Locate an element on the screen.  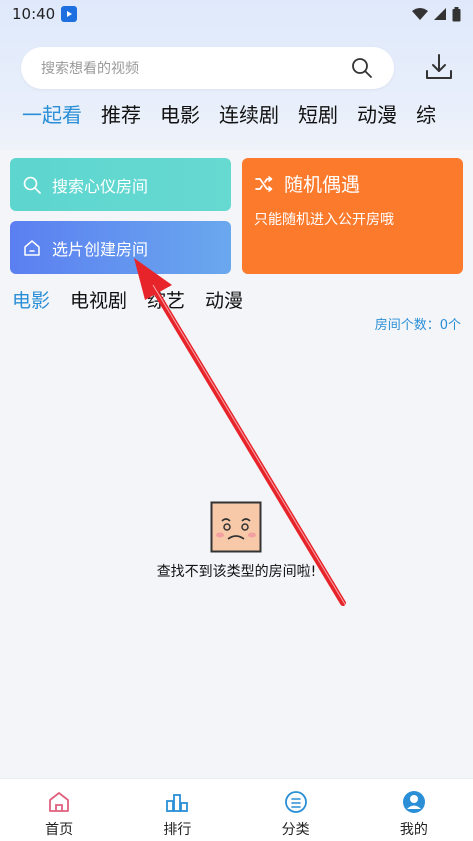
create-room-label: 选片创建房间 is located at coordinates (100, 249).